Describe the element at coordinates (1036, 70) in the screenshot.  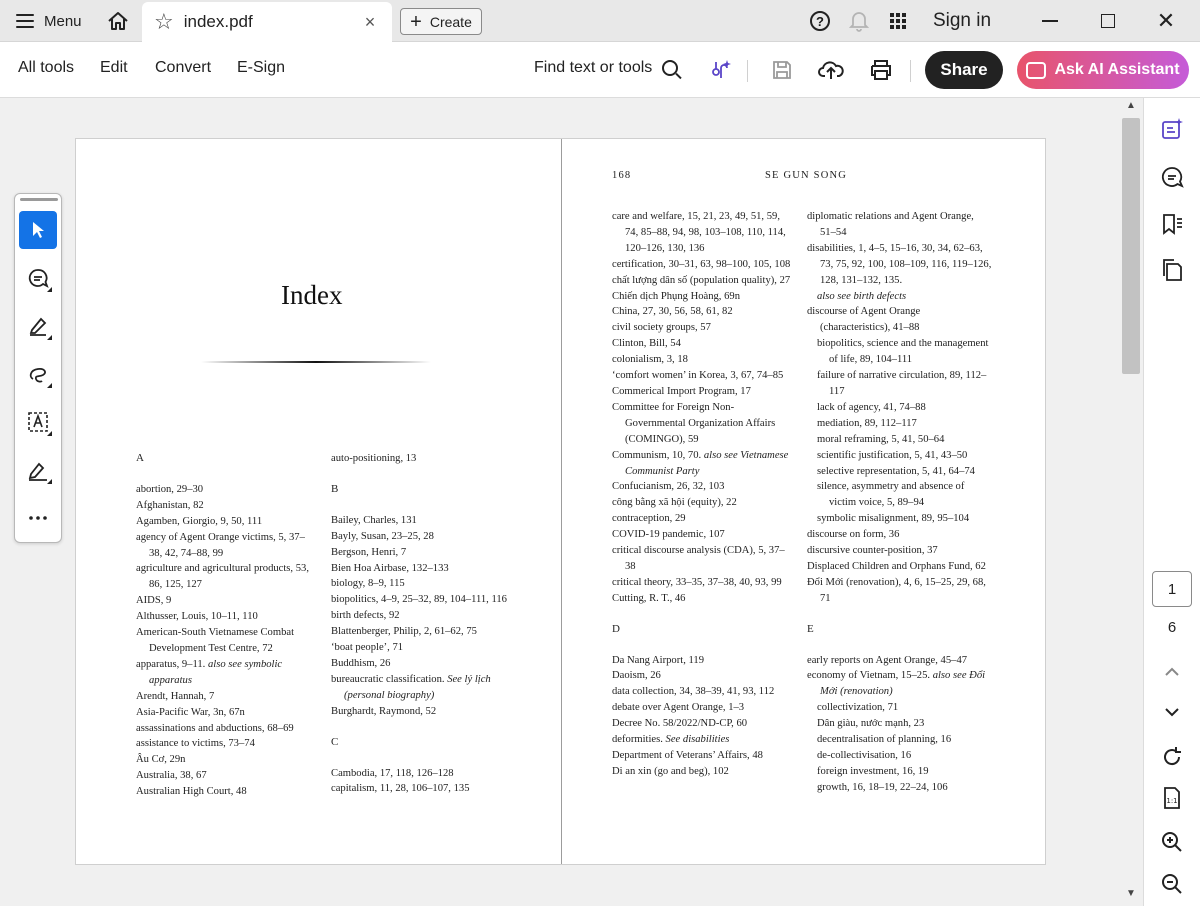
I see `ai-assistant-icon` at that location.